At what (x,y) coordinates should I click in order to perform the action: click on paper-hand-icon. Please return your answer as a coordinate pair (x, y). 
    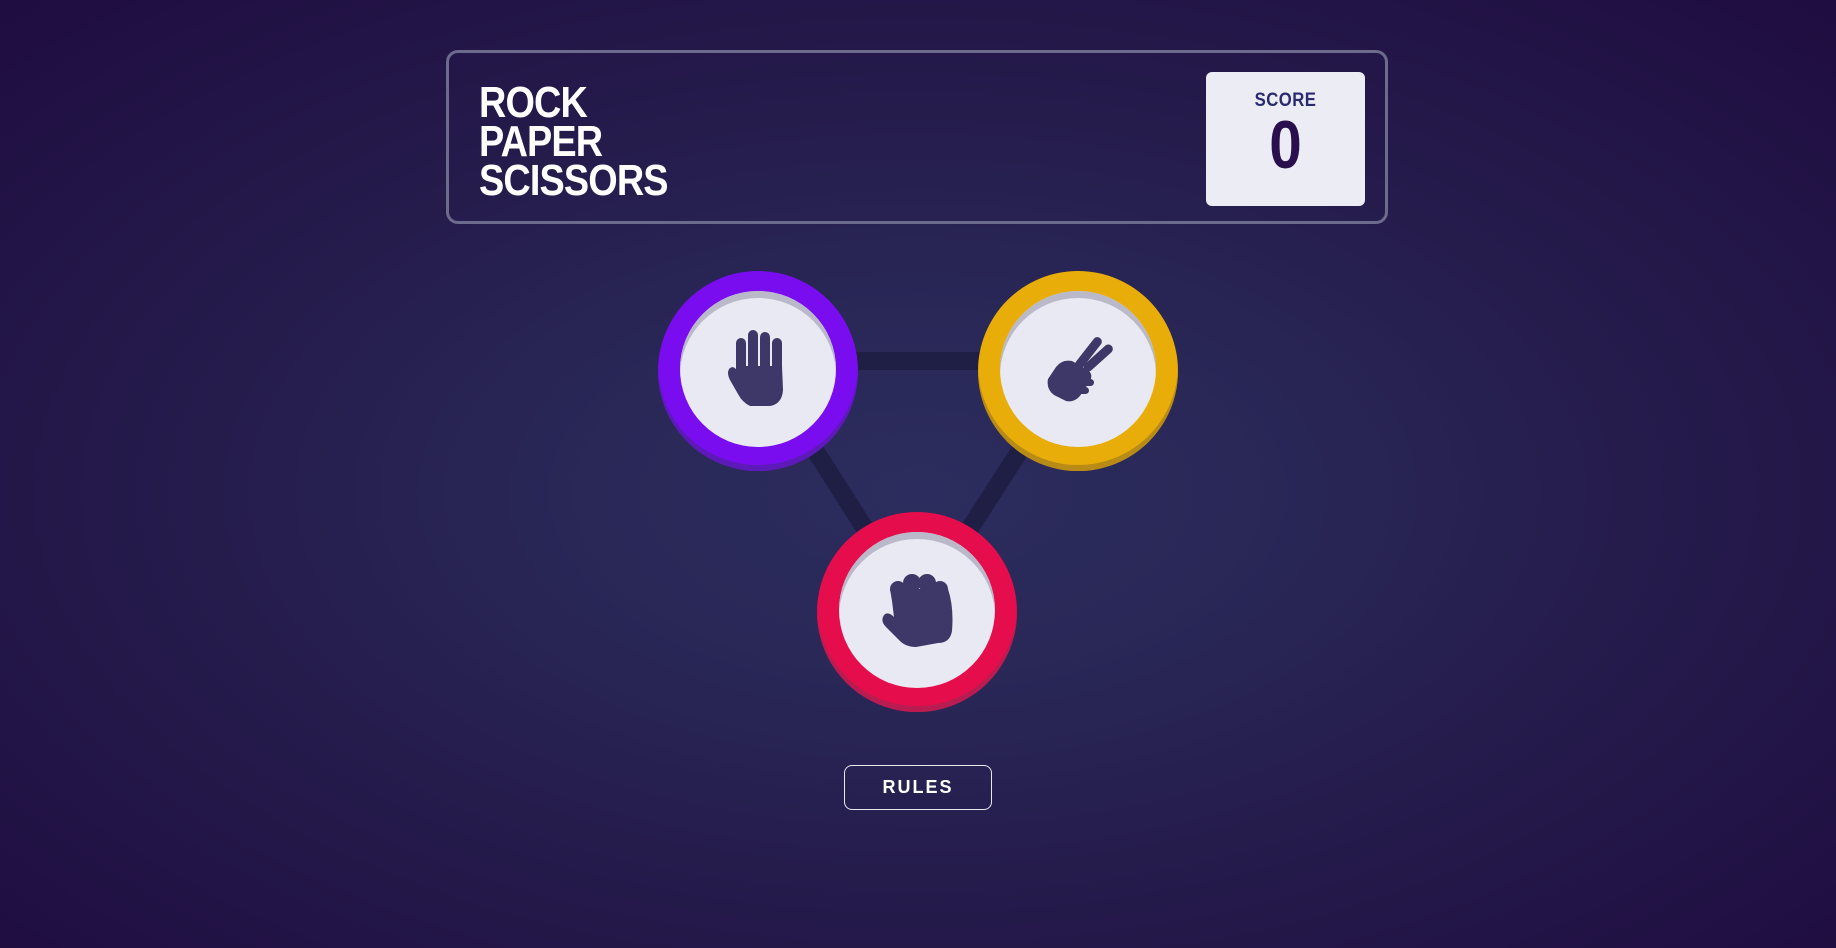
    Looking at the image, I should click on (755, 368).